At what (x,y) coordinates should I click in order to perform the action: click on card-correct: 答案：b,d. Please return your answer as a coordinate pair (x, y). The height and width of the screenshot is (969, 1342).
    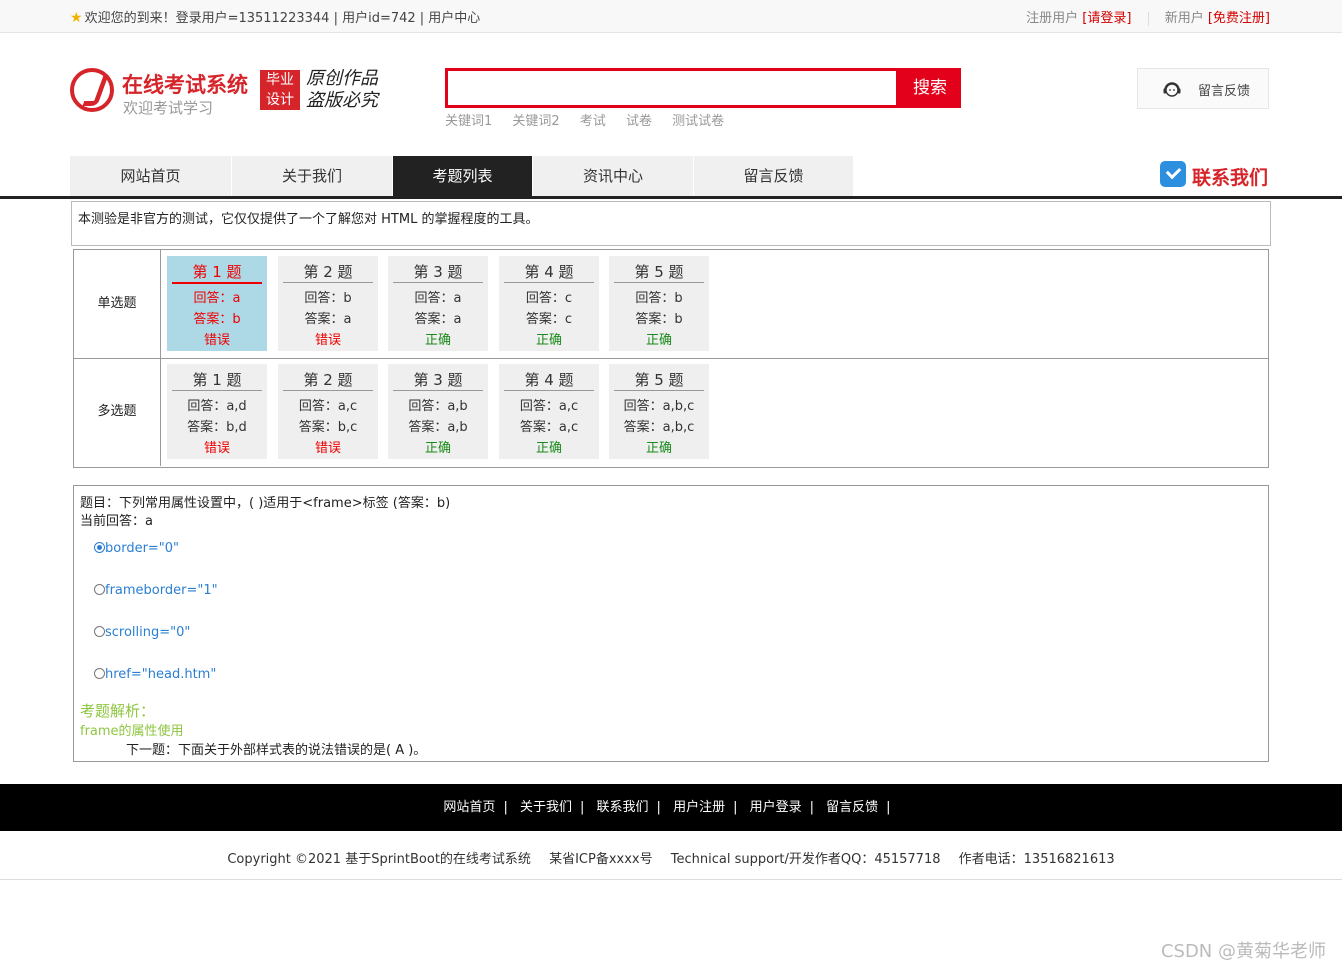
    Looking at the image, I should click on (217, 427).